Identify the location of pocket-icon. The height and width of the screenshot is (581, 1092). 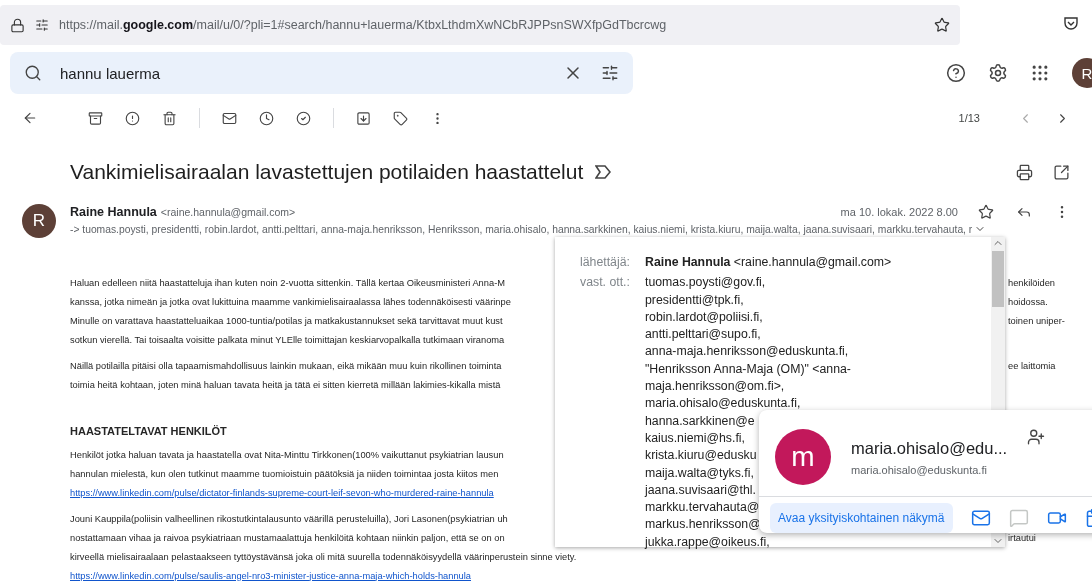
(1071, 23).